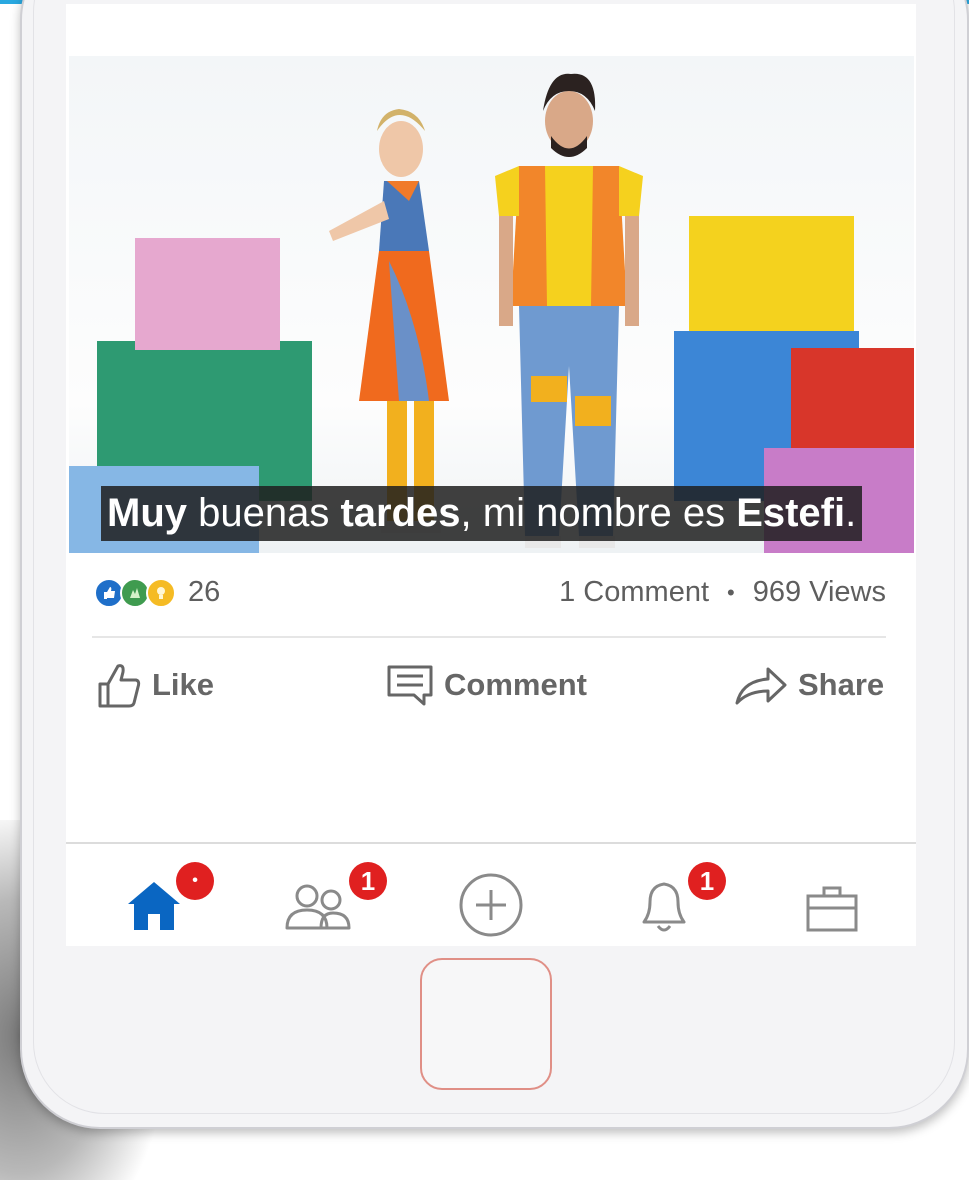 The image size is (969, 1180). I want to click on insightful-icon, so click(161, 592).